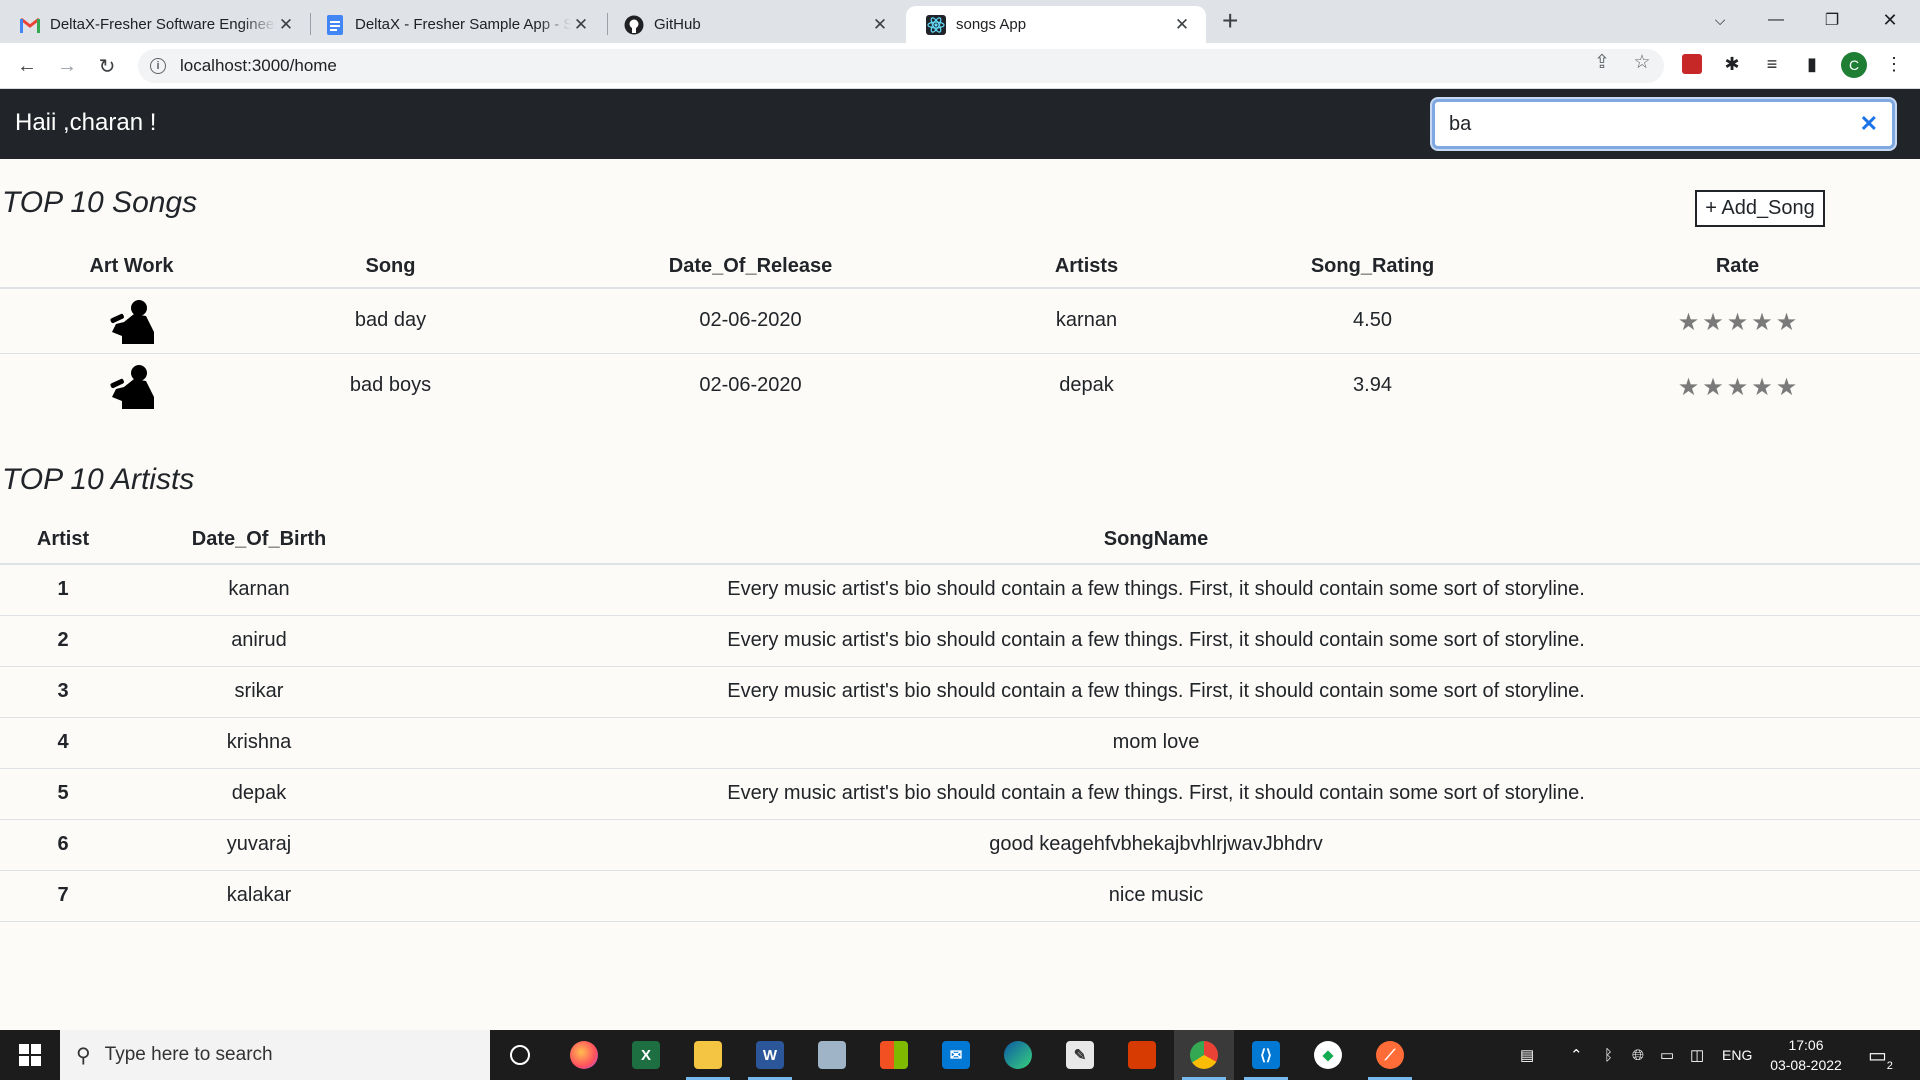 The image size is (1920, 1080). Describe the element at coordinates (1527, 1055) in the screenshot. I see `news-widget-icon: ▤` at that location.